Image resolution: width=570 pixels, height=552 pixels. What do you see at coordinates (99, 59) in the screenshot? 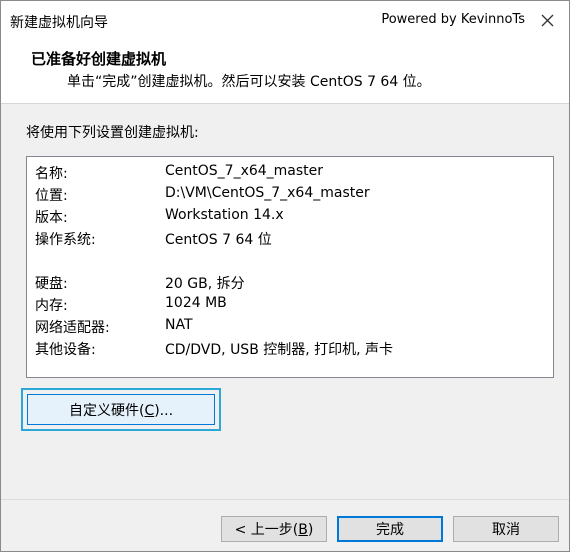
I see `page-title: 已准备好创建虚拟机` at bounding box center [99, 59].